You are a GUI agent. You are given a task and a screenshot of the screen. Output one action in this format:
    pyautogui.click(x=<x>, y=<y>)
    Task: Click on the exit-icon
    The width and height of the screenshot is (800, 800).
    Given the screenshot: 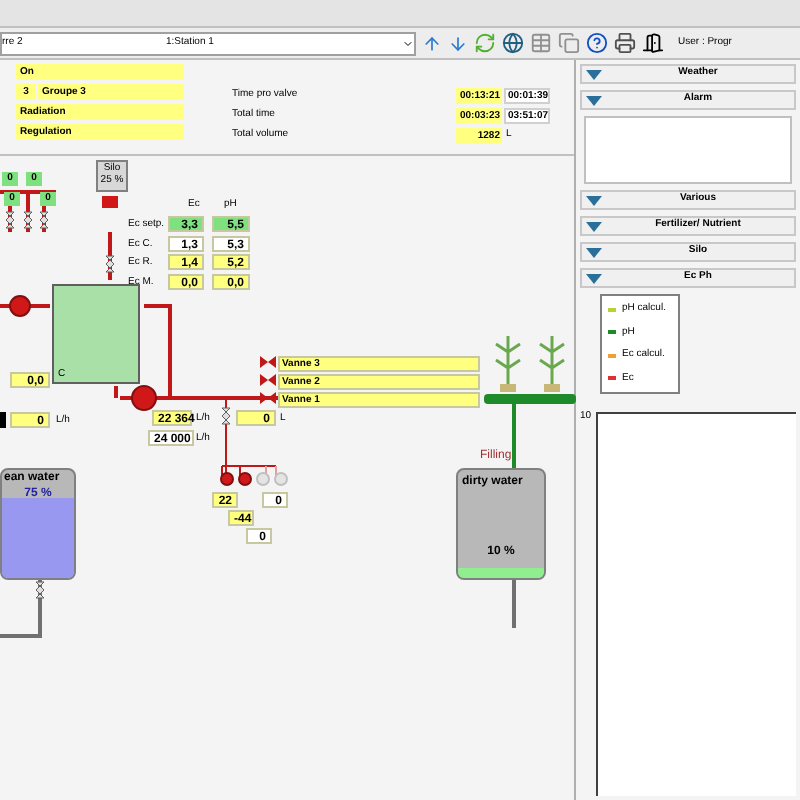 What is the action you would take?
    pyautogui.click(x=653, y=43)
    